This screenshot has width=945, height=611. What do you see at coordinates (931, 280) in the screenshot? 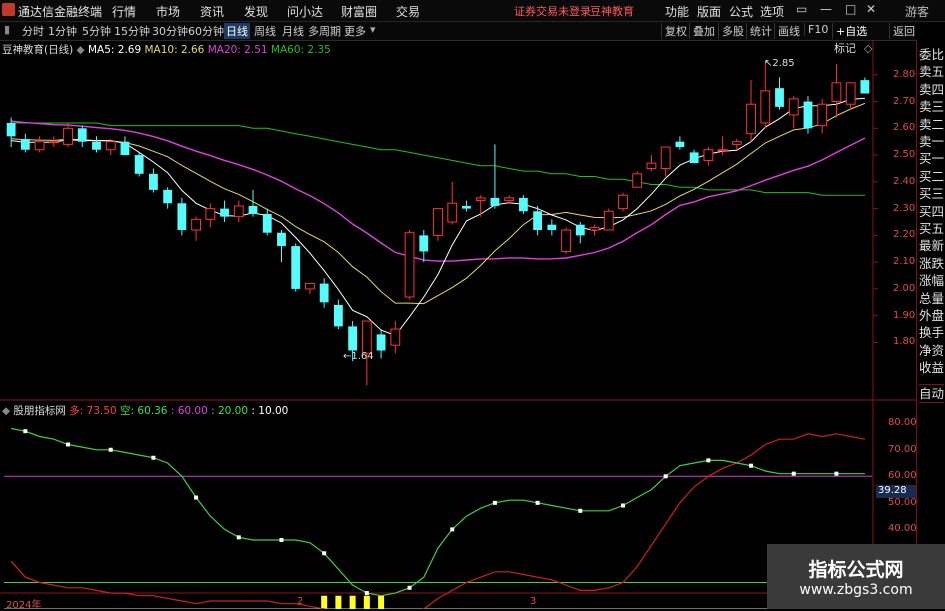
I see `quote-field-label: 涨幅` at bounding box center [931, 280].